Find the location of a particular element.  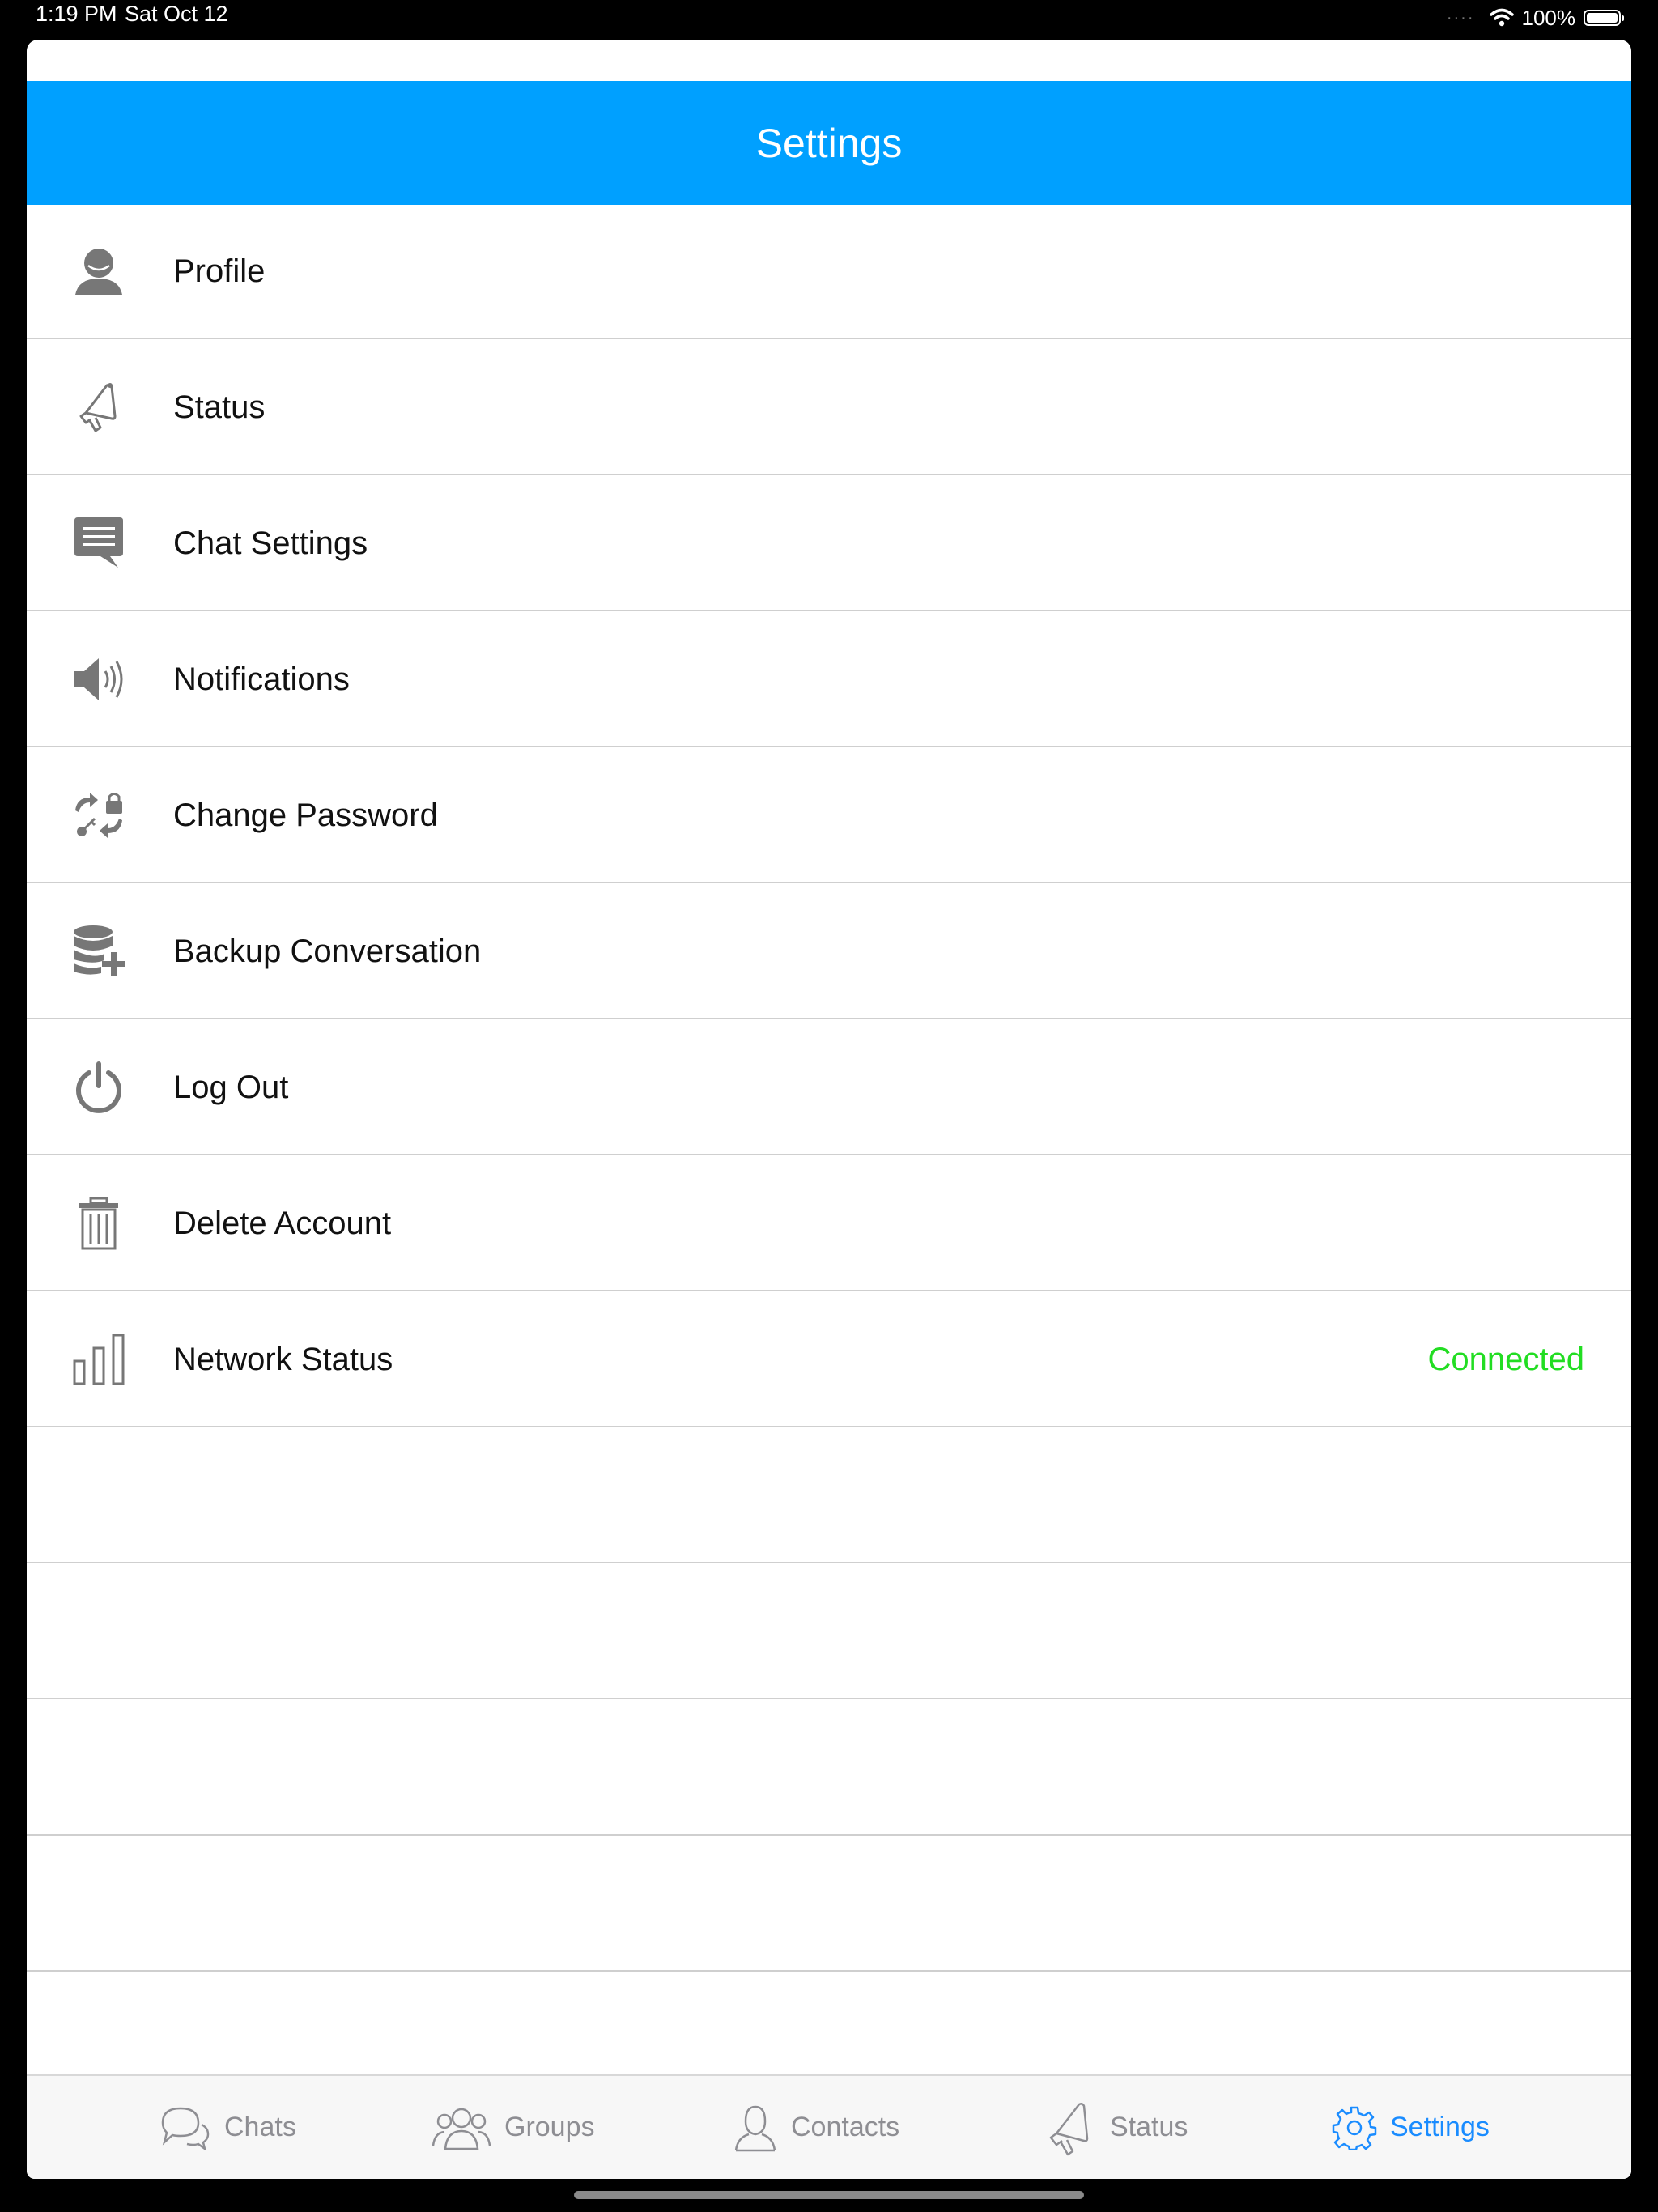

settings-item-label: Change Password is located at coordinates (305, 815).